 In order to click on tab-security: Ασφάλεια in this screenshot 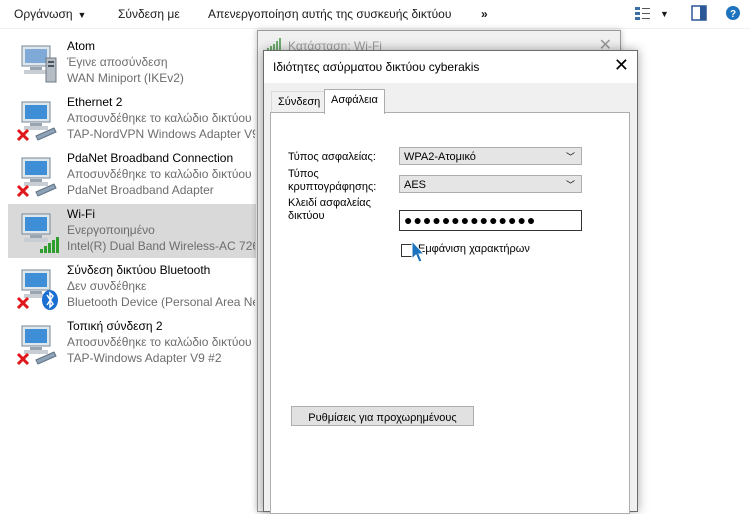, I will do `click(354, 101)`.